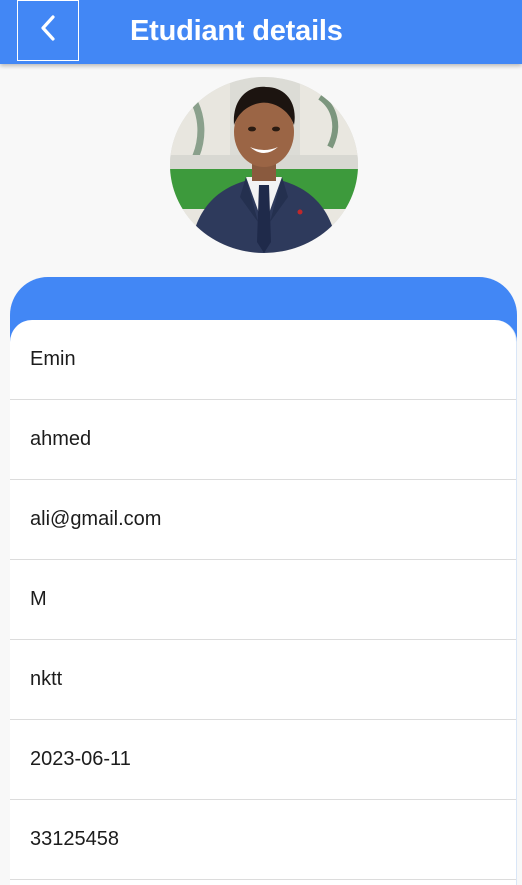 The height and width of the screenshot is (885, 522). I want to click on app-bar: Etudiant details, so click(261, 32).